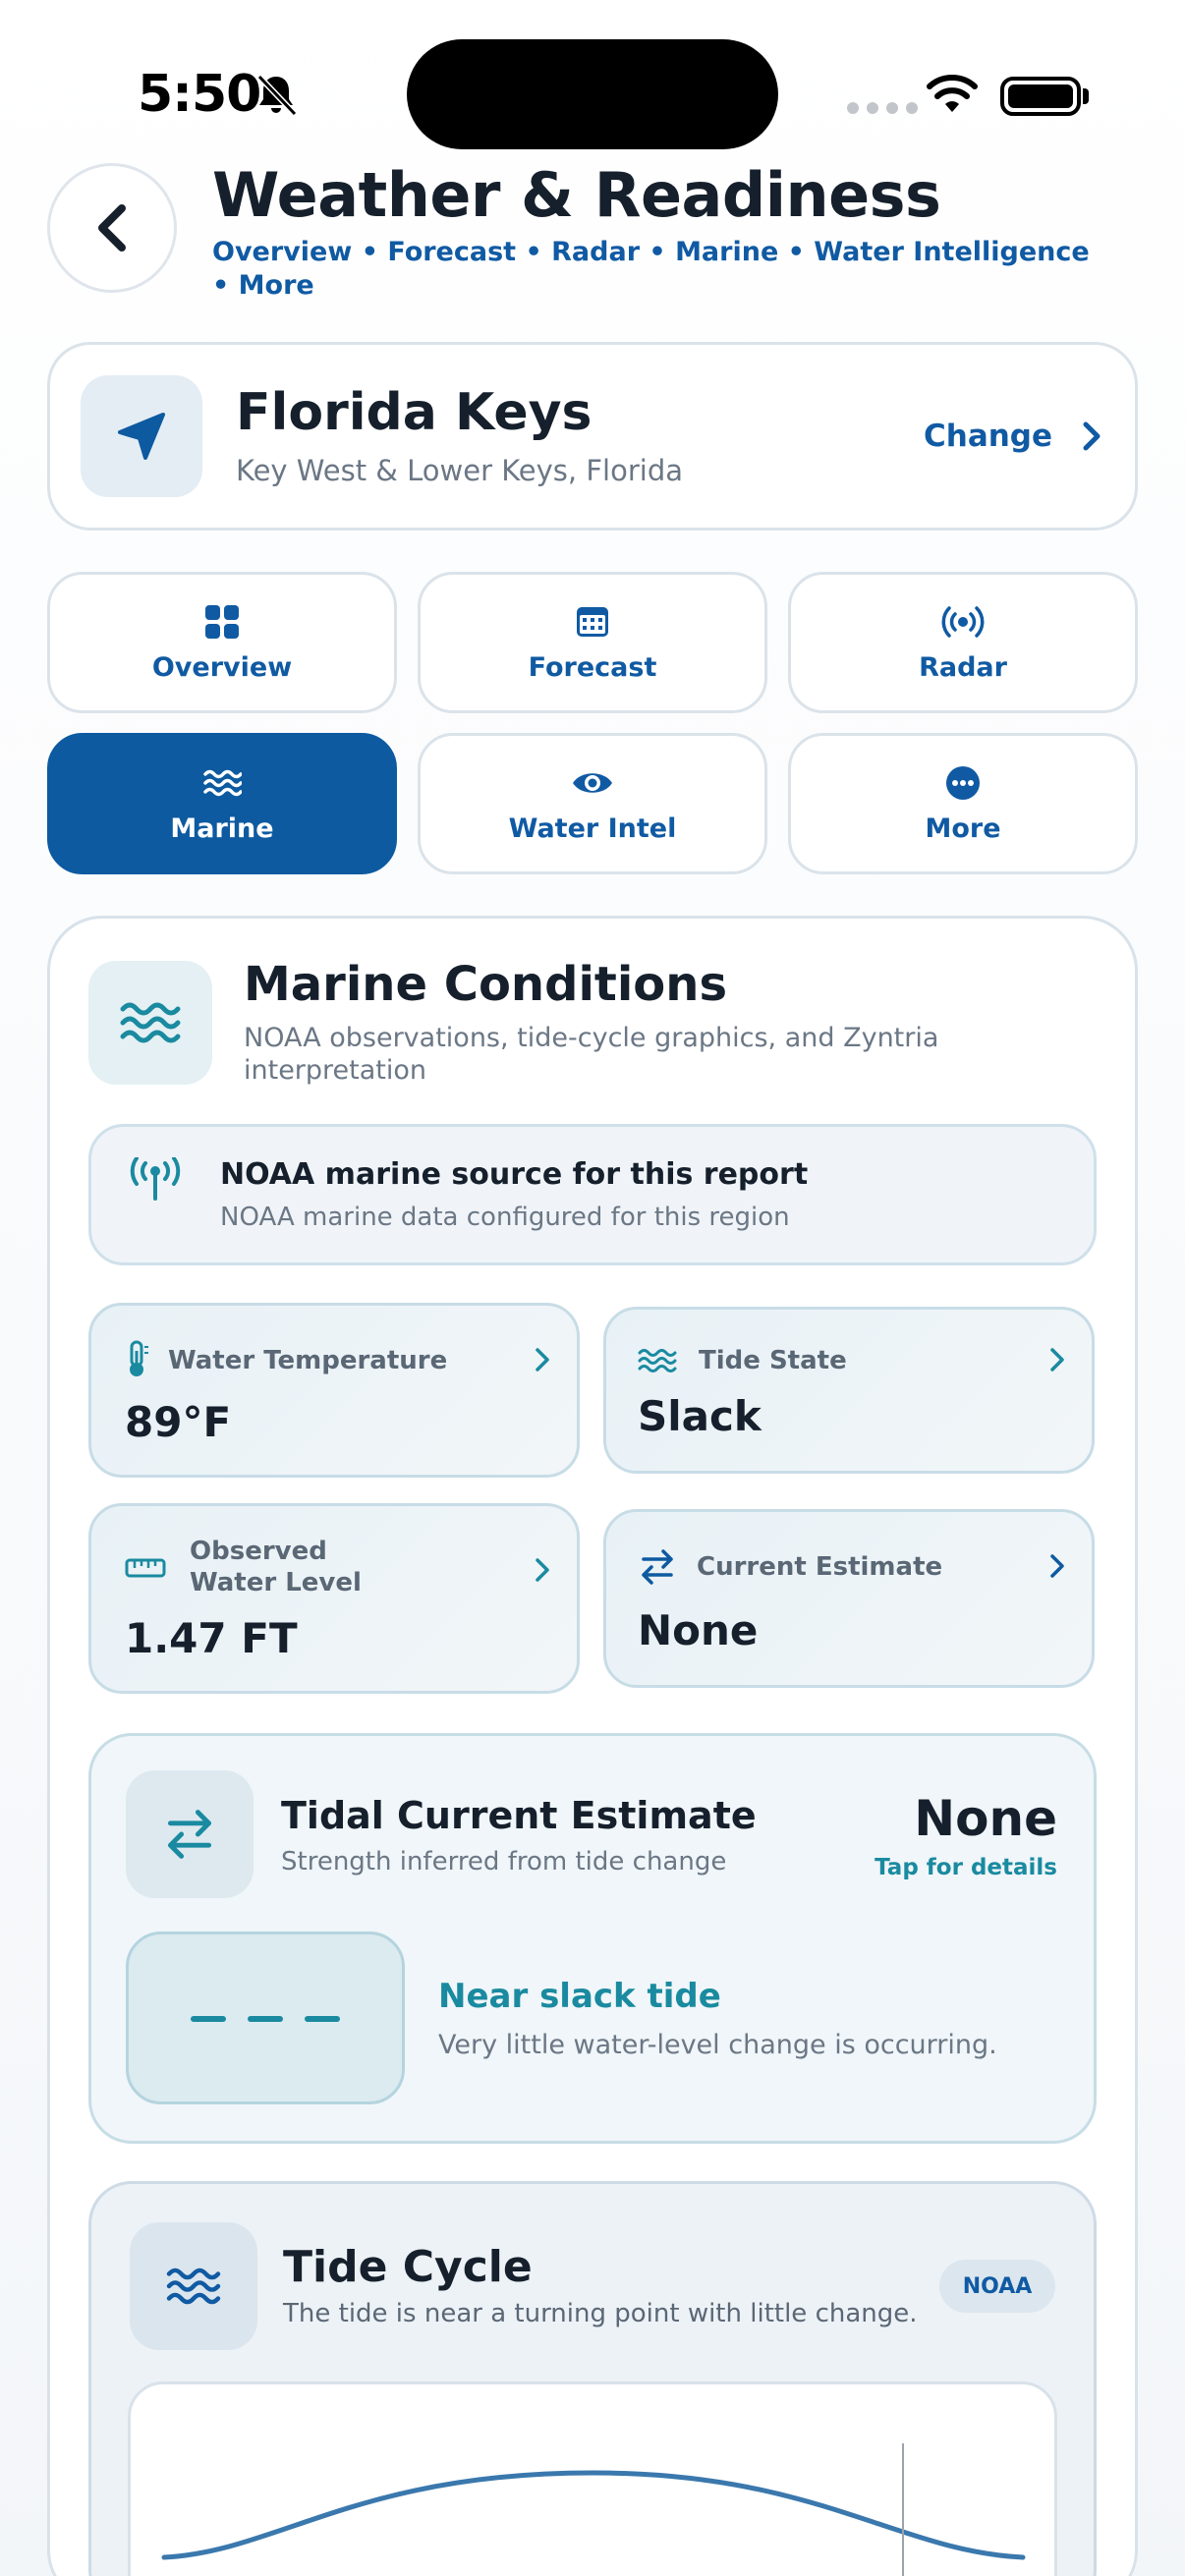  I want to click on tide-chart-box, so click(592, 2478).